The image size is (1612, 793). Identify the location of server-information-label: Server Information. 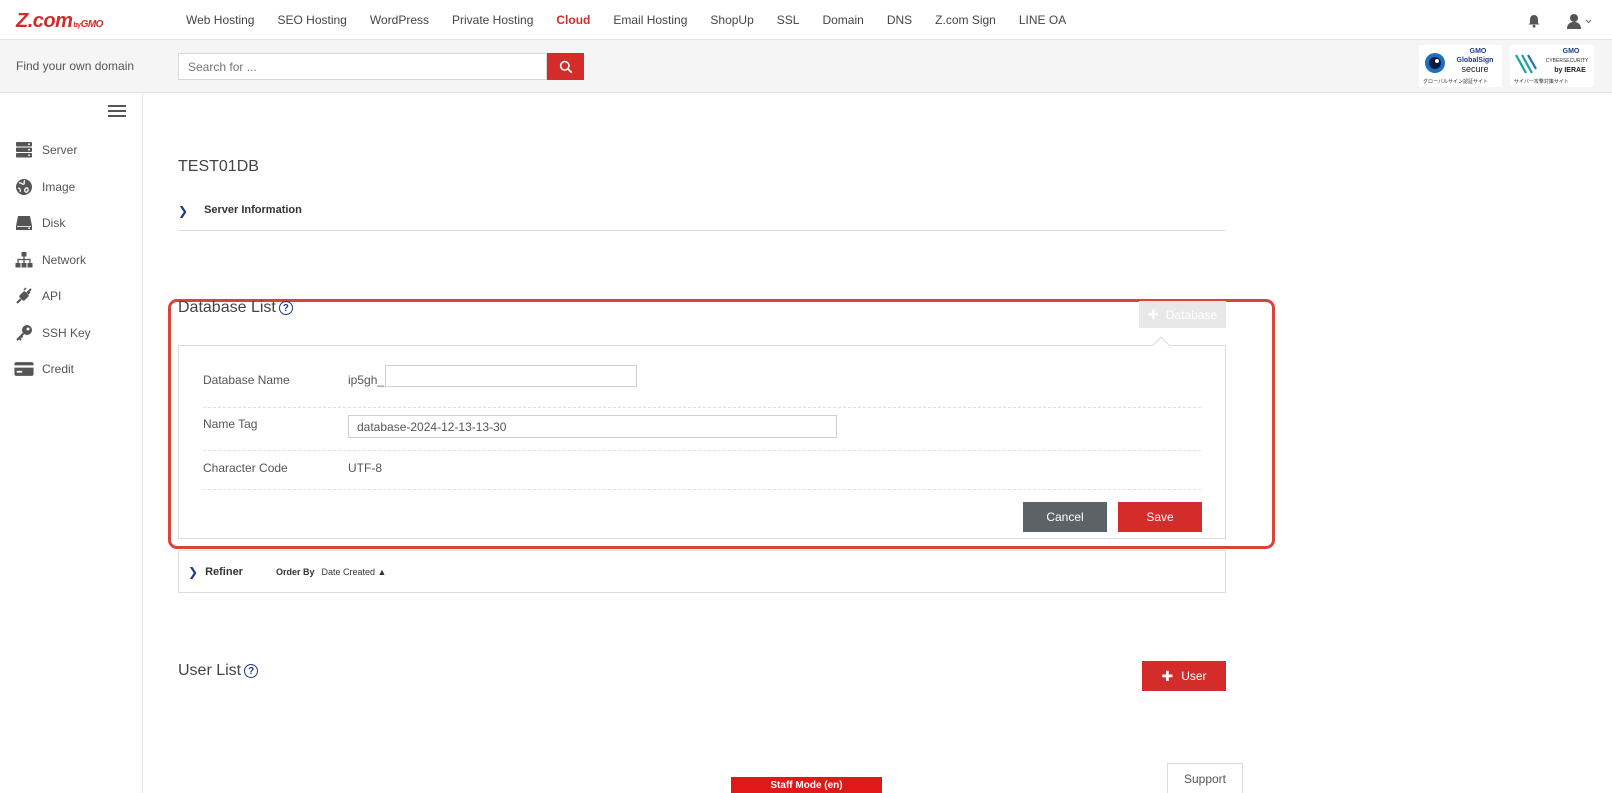
(253, 210).